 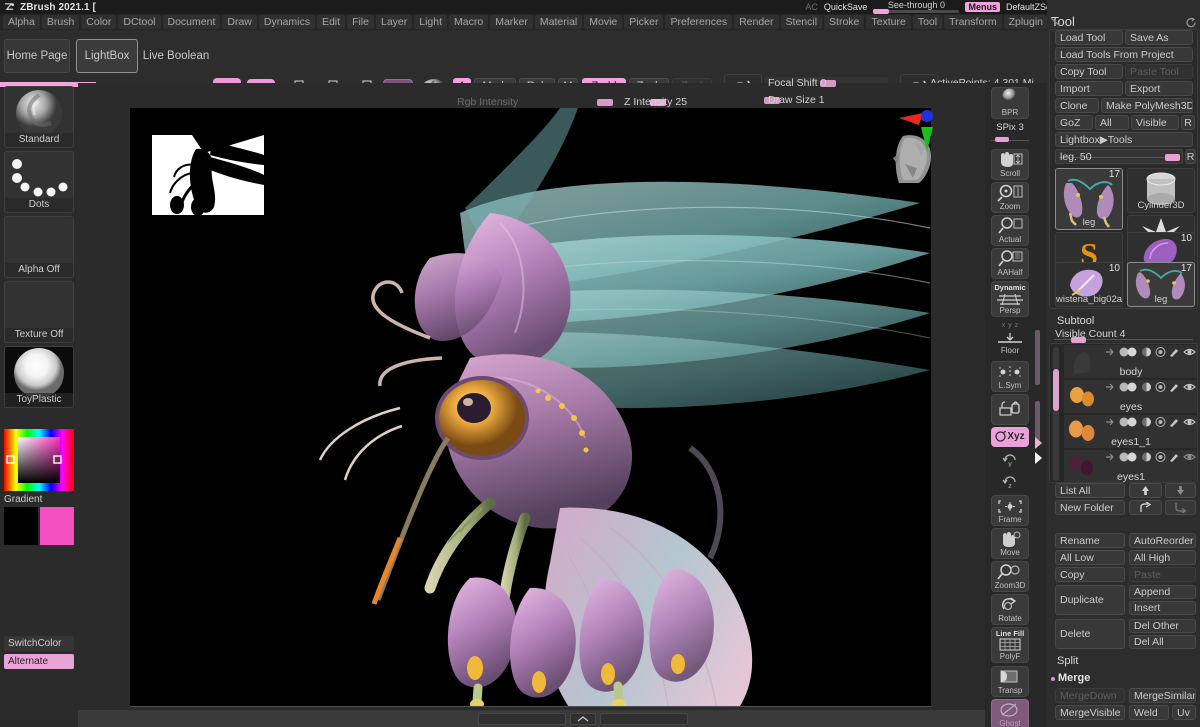 What do you see at coordinates (1190, 156) in the screenshot?
I see `item-size-r-button: R` at bounding box center [1190, 156].